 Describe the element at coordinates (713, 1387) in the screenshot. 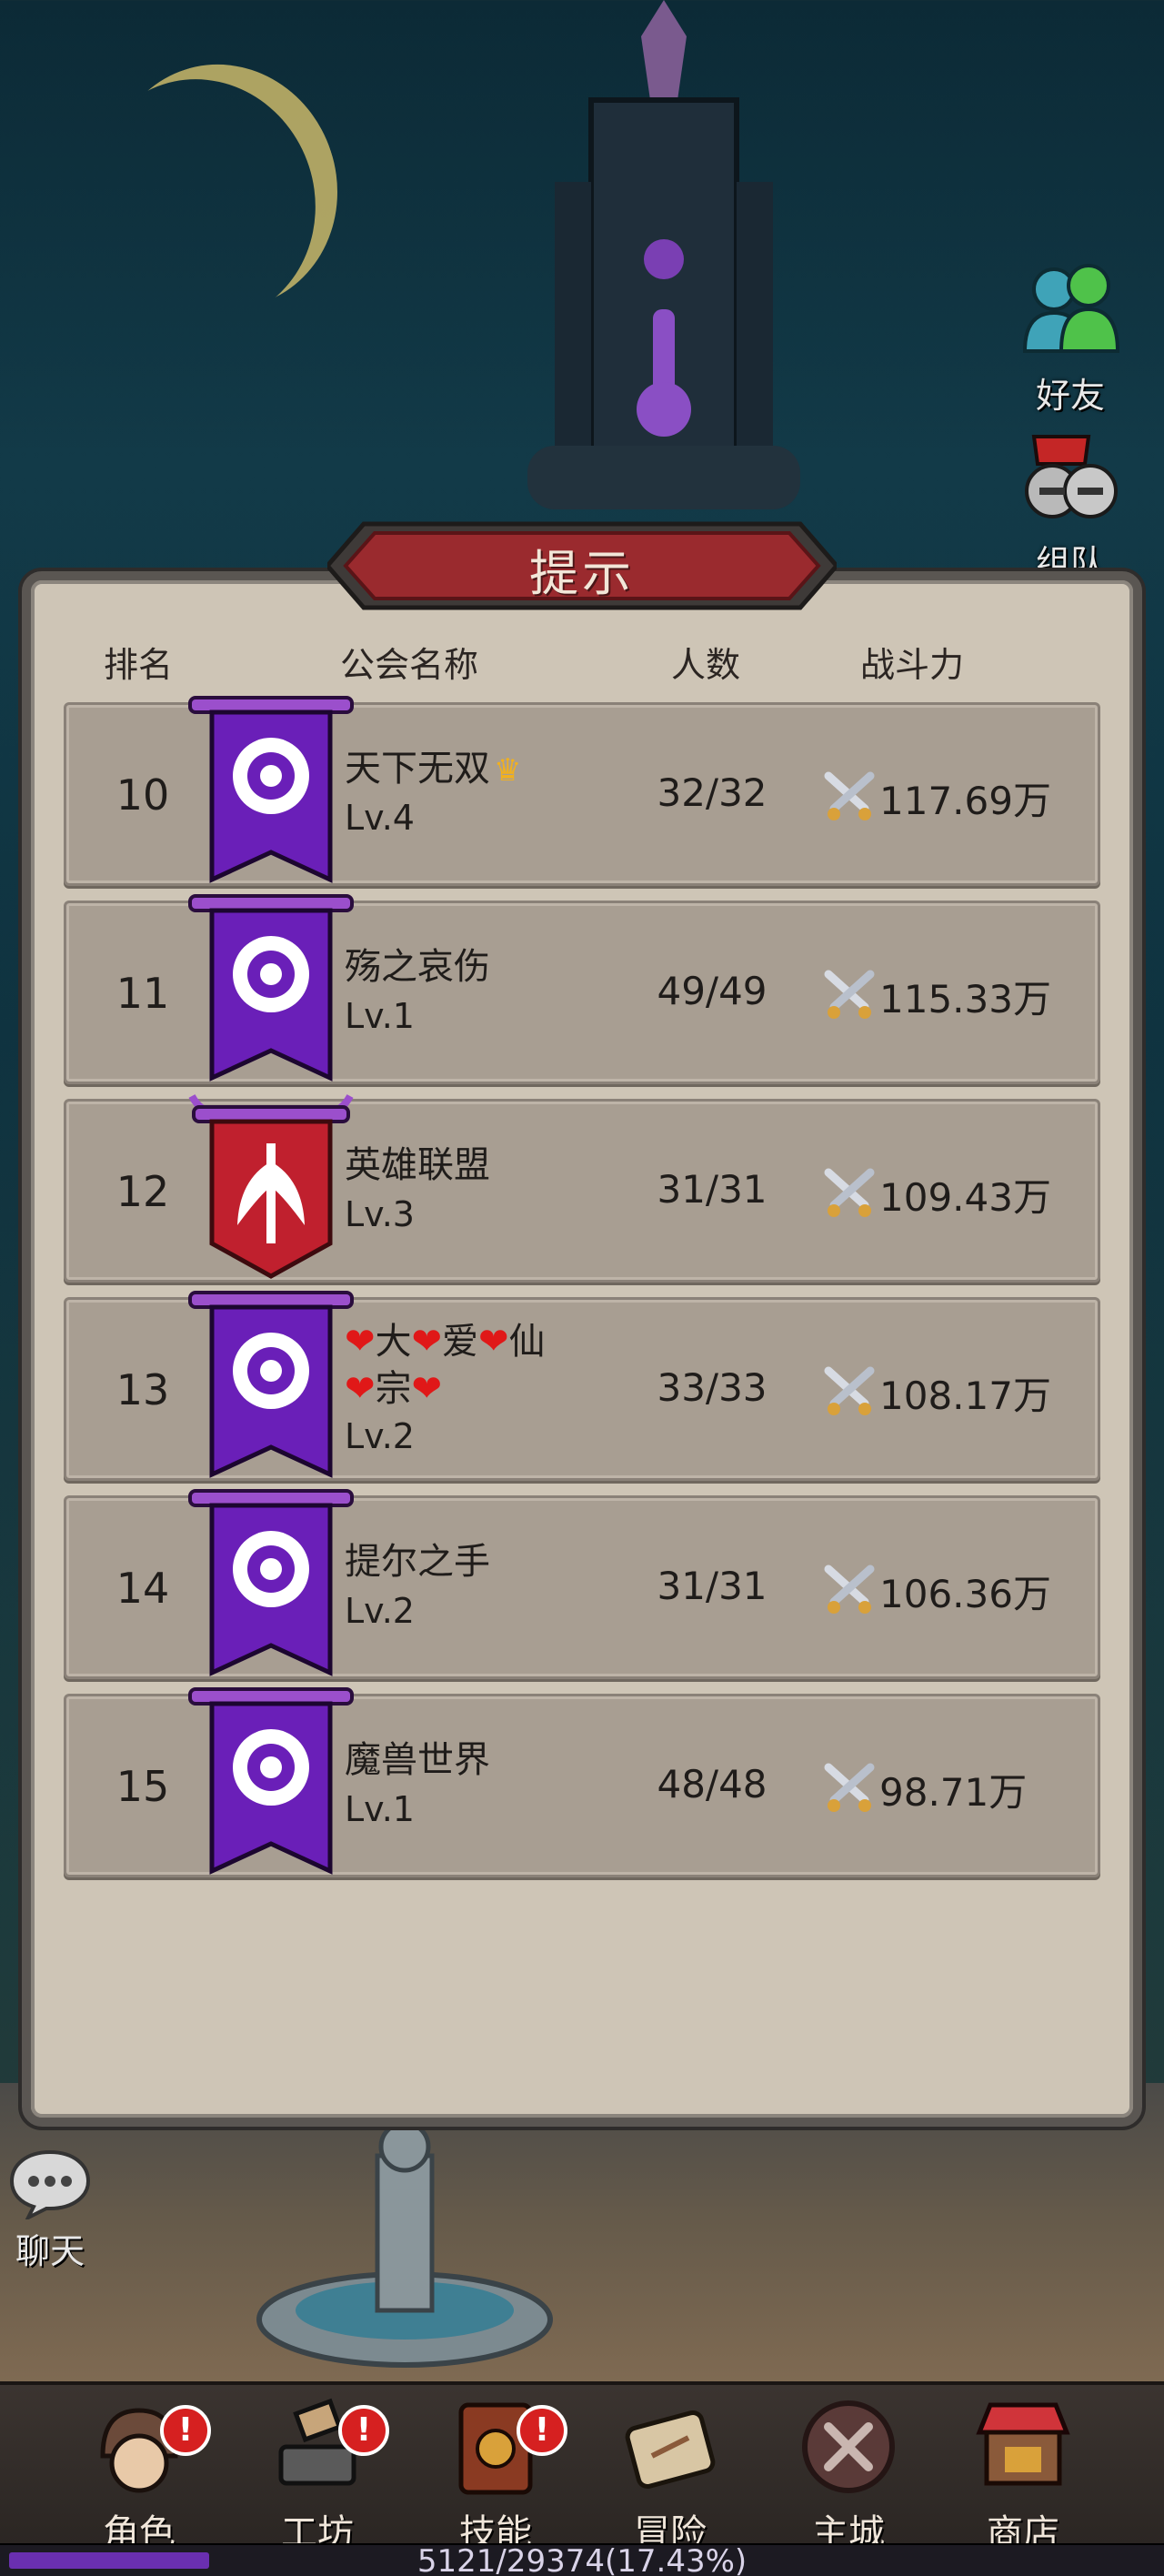

I see `guild-members: 33/33` at that location.